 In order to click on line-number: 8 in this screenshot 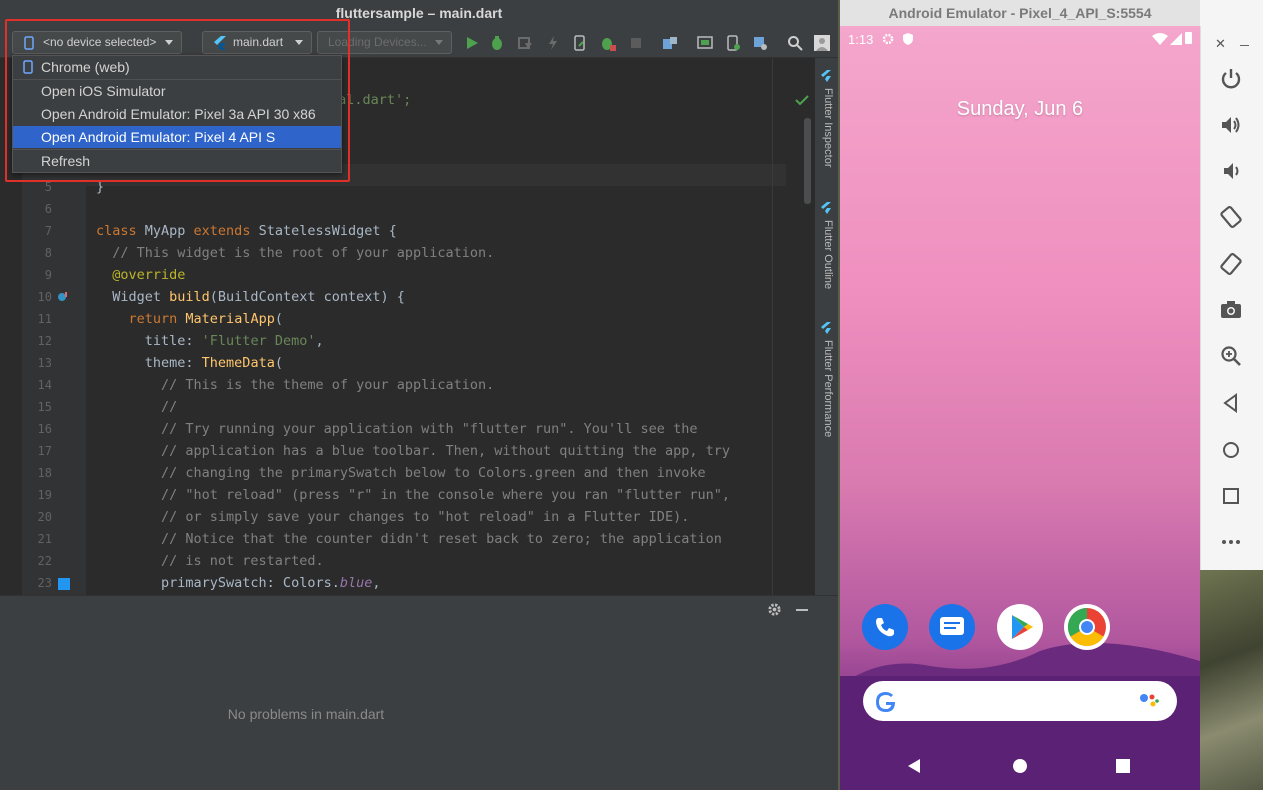, I will do `click(48, 253)`.